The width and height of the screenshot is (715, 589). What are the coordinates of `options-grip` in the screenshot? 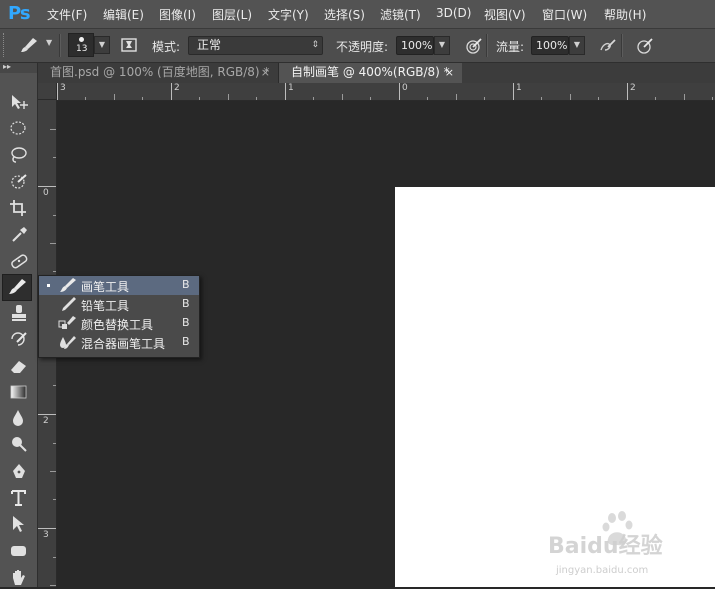 It's located at (5, 45).